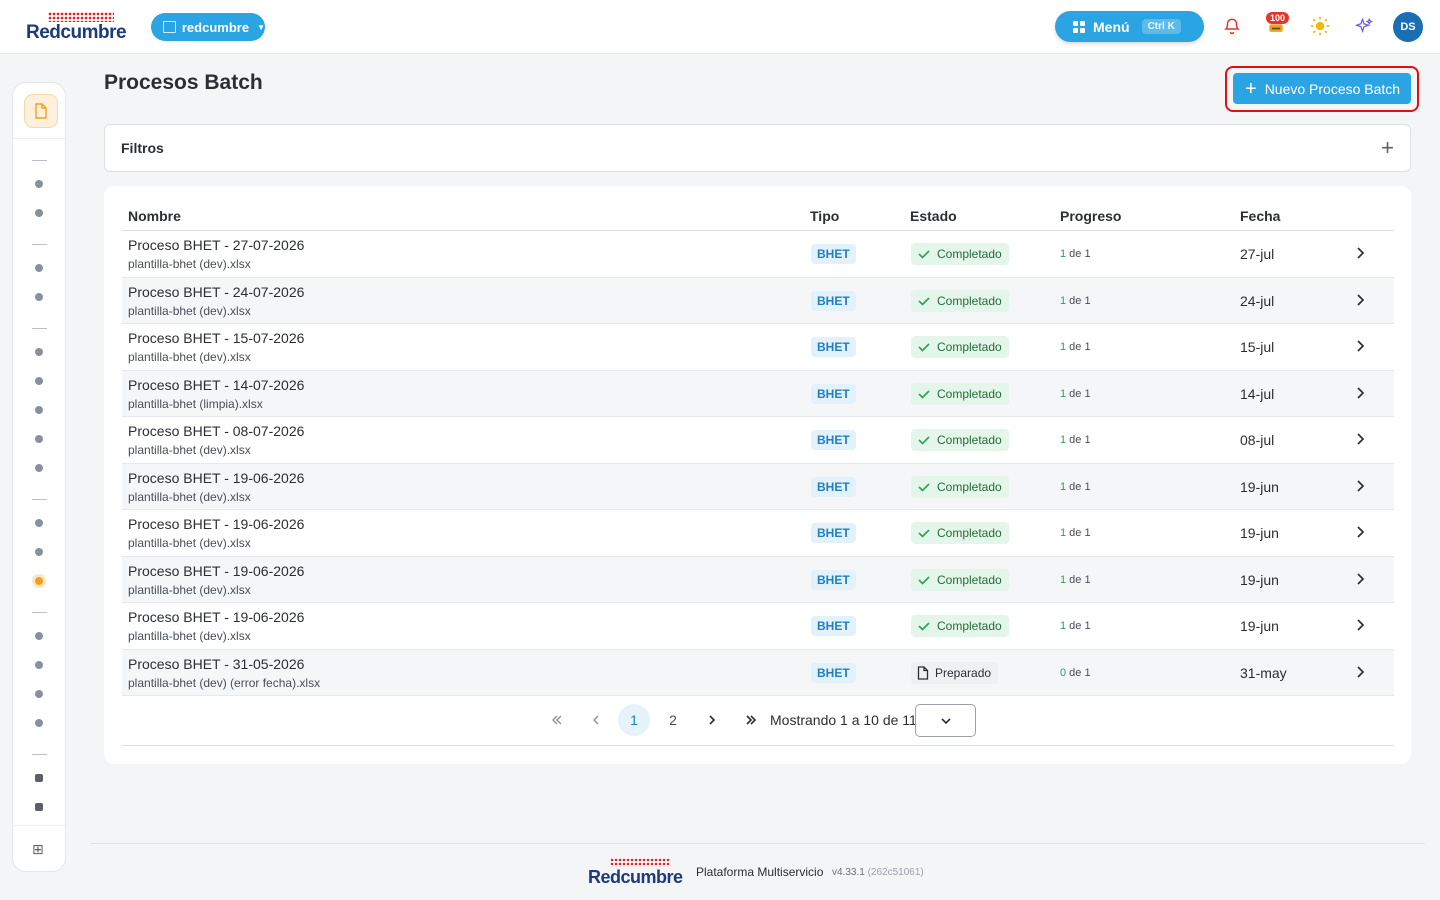  I want to click on org-selector: redcumbre ▼, so click(208, 27).